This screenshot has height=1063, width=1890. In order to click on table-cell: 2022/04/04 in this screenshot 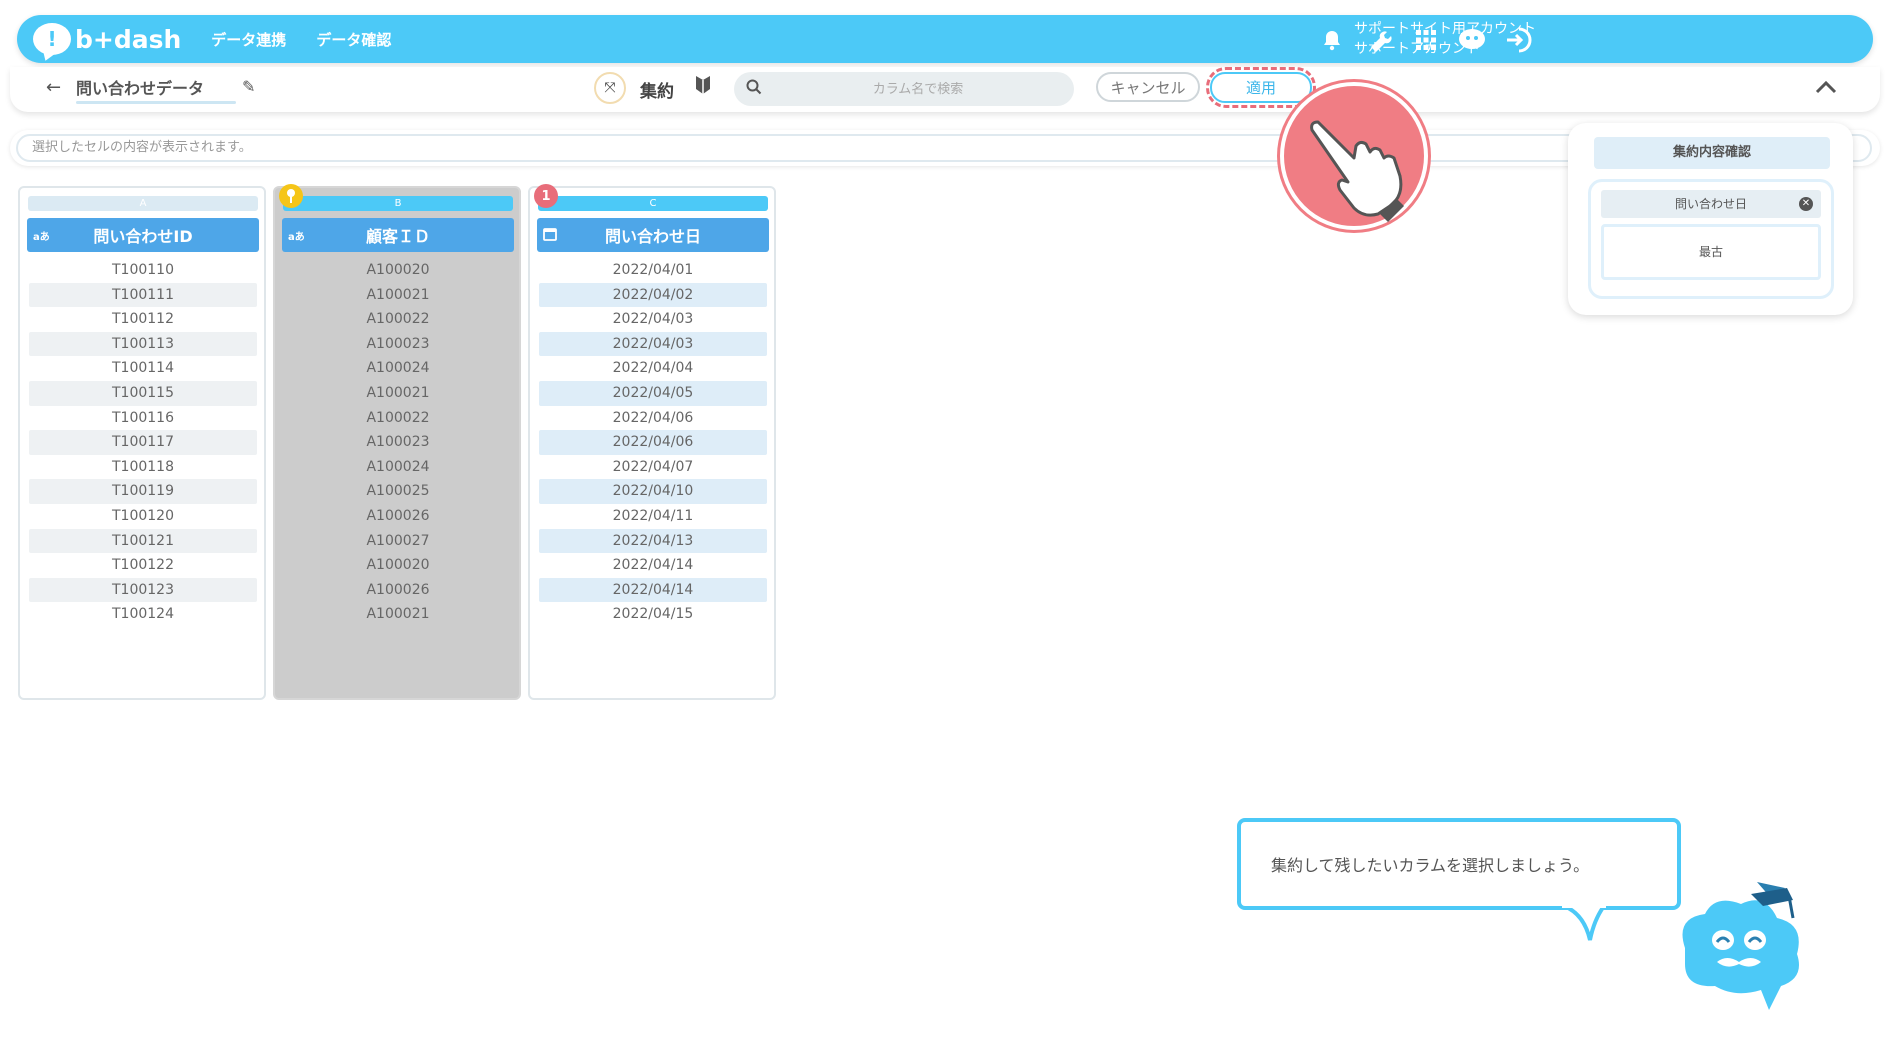, I will do `click(653, 368)`.